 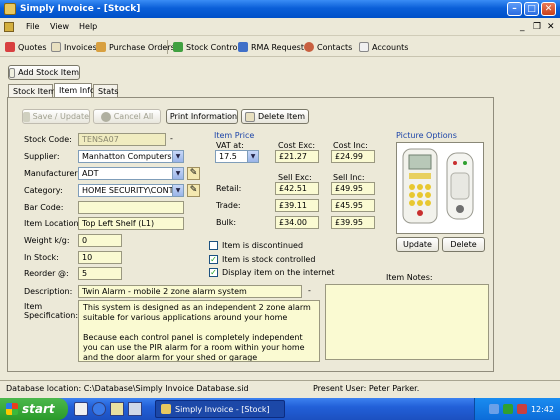 I want to click on quotes-icon, so click(x=10, y=47).